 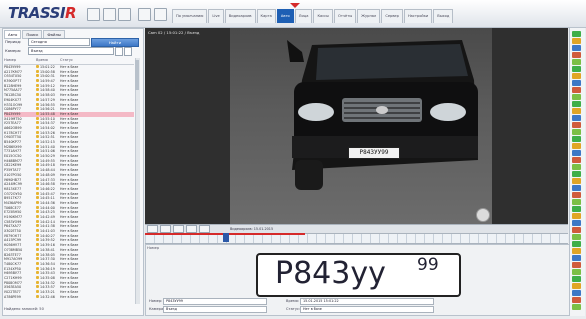 What do you see at coordinates (190, 16) in the screenshot?
I see `tab: По умолчанию` at bounding box center [190, 16].